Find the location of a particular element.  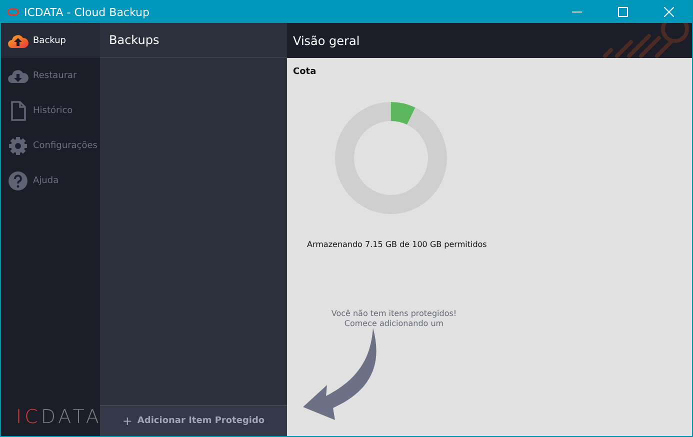

quota-caption: Armazenando 7.15 GB de 100 GB permitidos is located at coordinates (397, 244).